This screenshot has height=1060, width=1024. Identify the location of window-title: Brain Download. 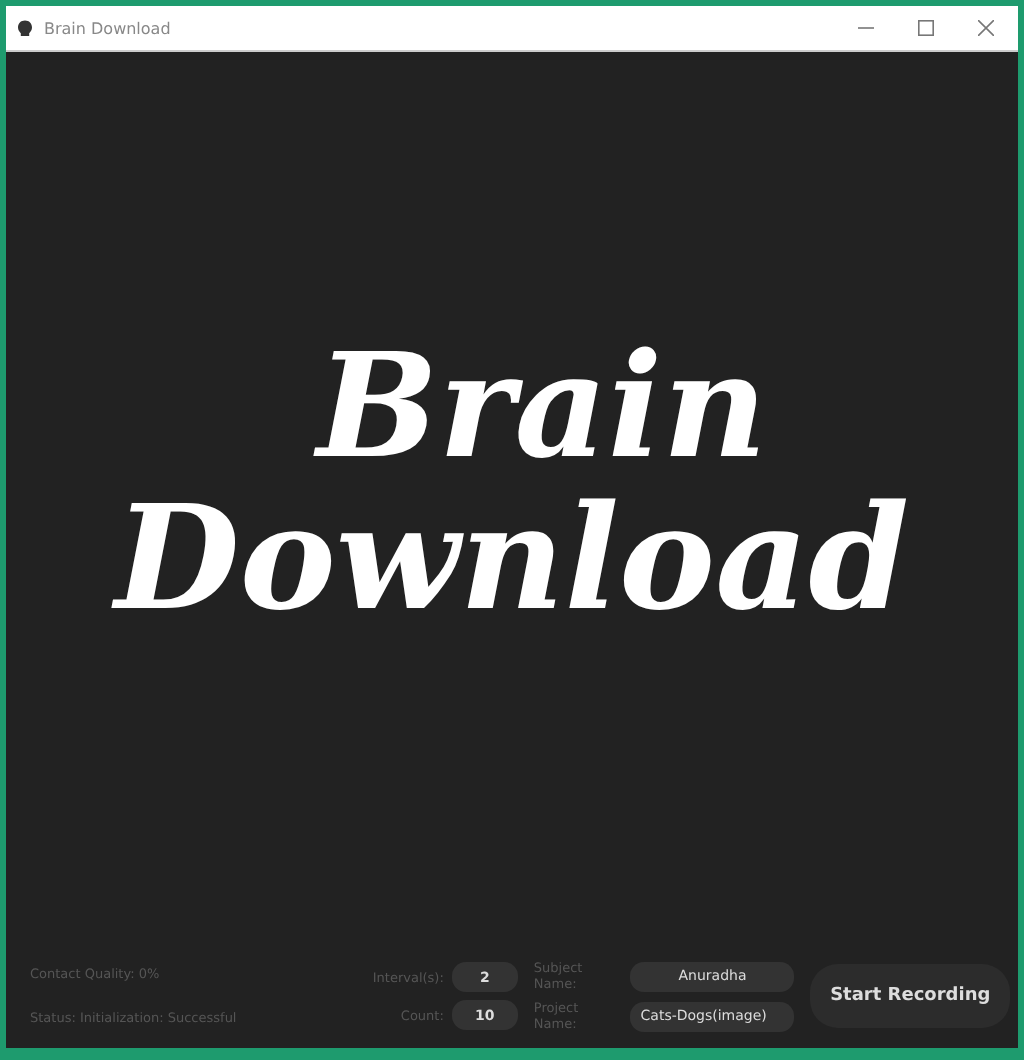
(107, 28).